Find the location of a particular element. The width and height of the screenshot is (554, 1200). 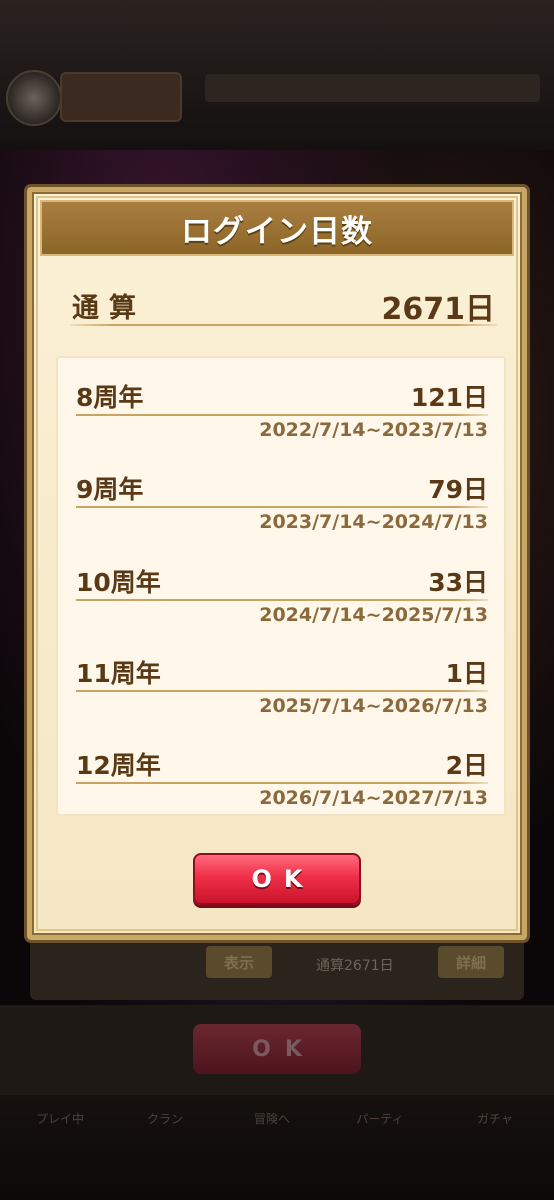

anniversary-date-range: 2023/7/14~2024/7/13 is located at coordinates (373, 522).